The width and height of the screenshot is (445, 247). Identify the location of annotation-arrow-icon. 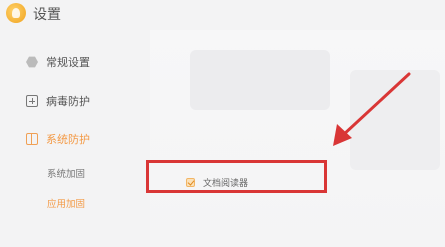
(372, 109).